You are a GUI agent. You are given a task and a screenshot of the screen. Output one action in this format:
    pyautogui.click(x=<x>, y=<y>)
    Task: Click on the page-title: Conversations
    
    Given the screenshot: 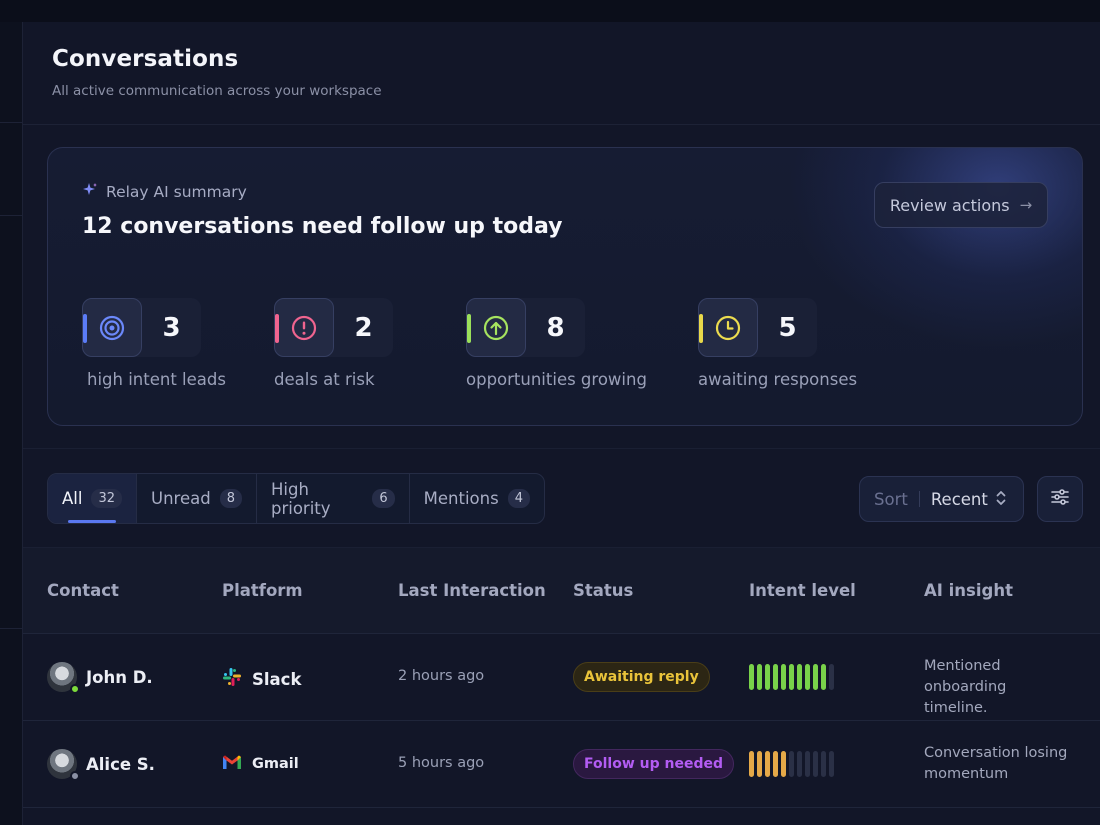 What is the action you would take?
    pyautogui.click(x=145, y=59)
    